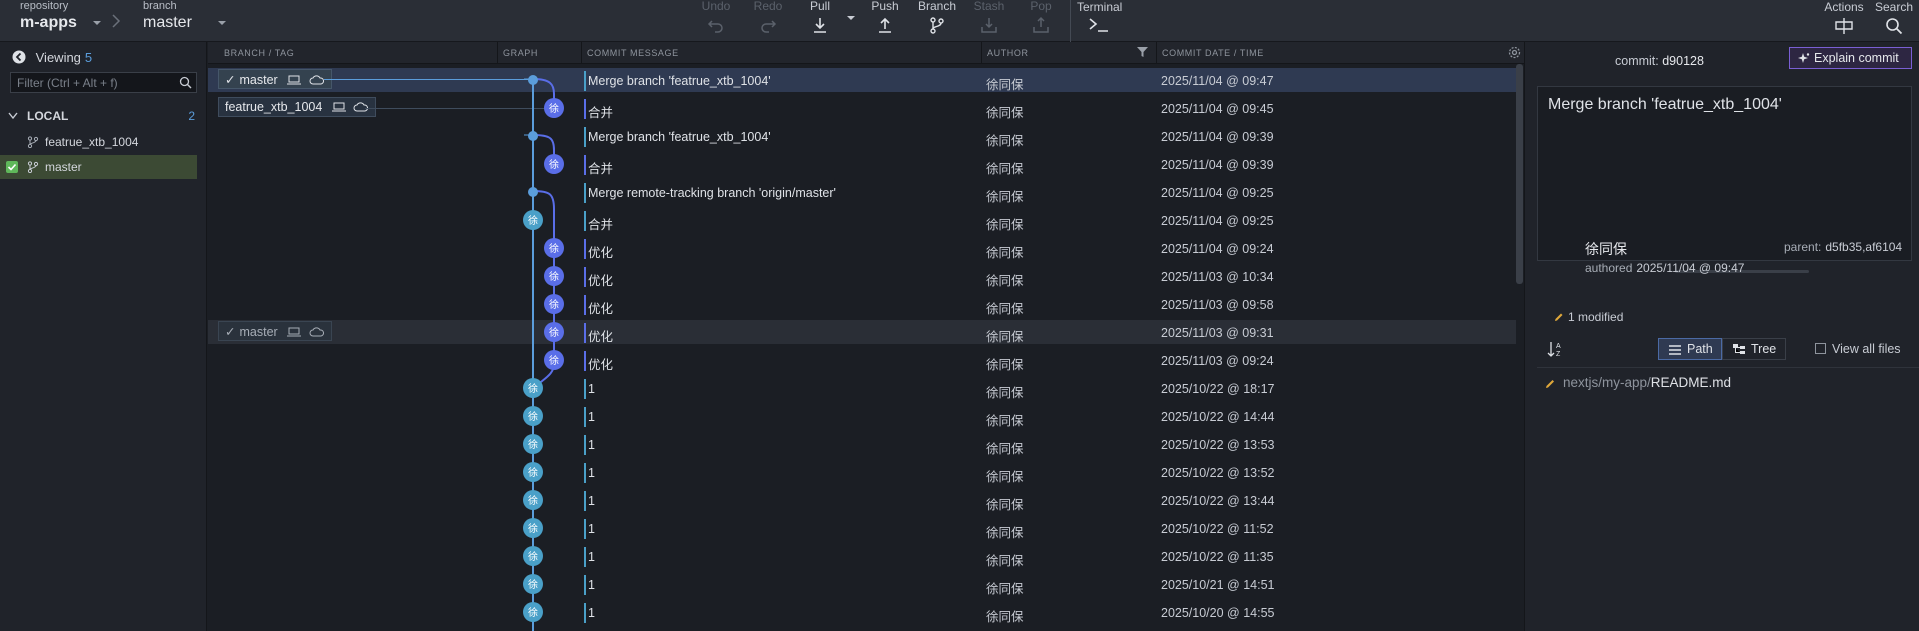  I want to click on column-header-bar, so click(866, 53).